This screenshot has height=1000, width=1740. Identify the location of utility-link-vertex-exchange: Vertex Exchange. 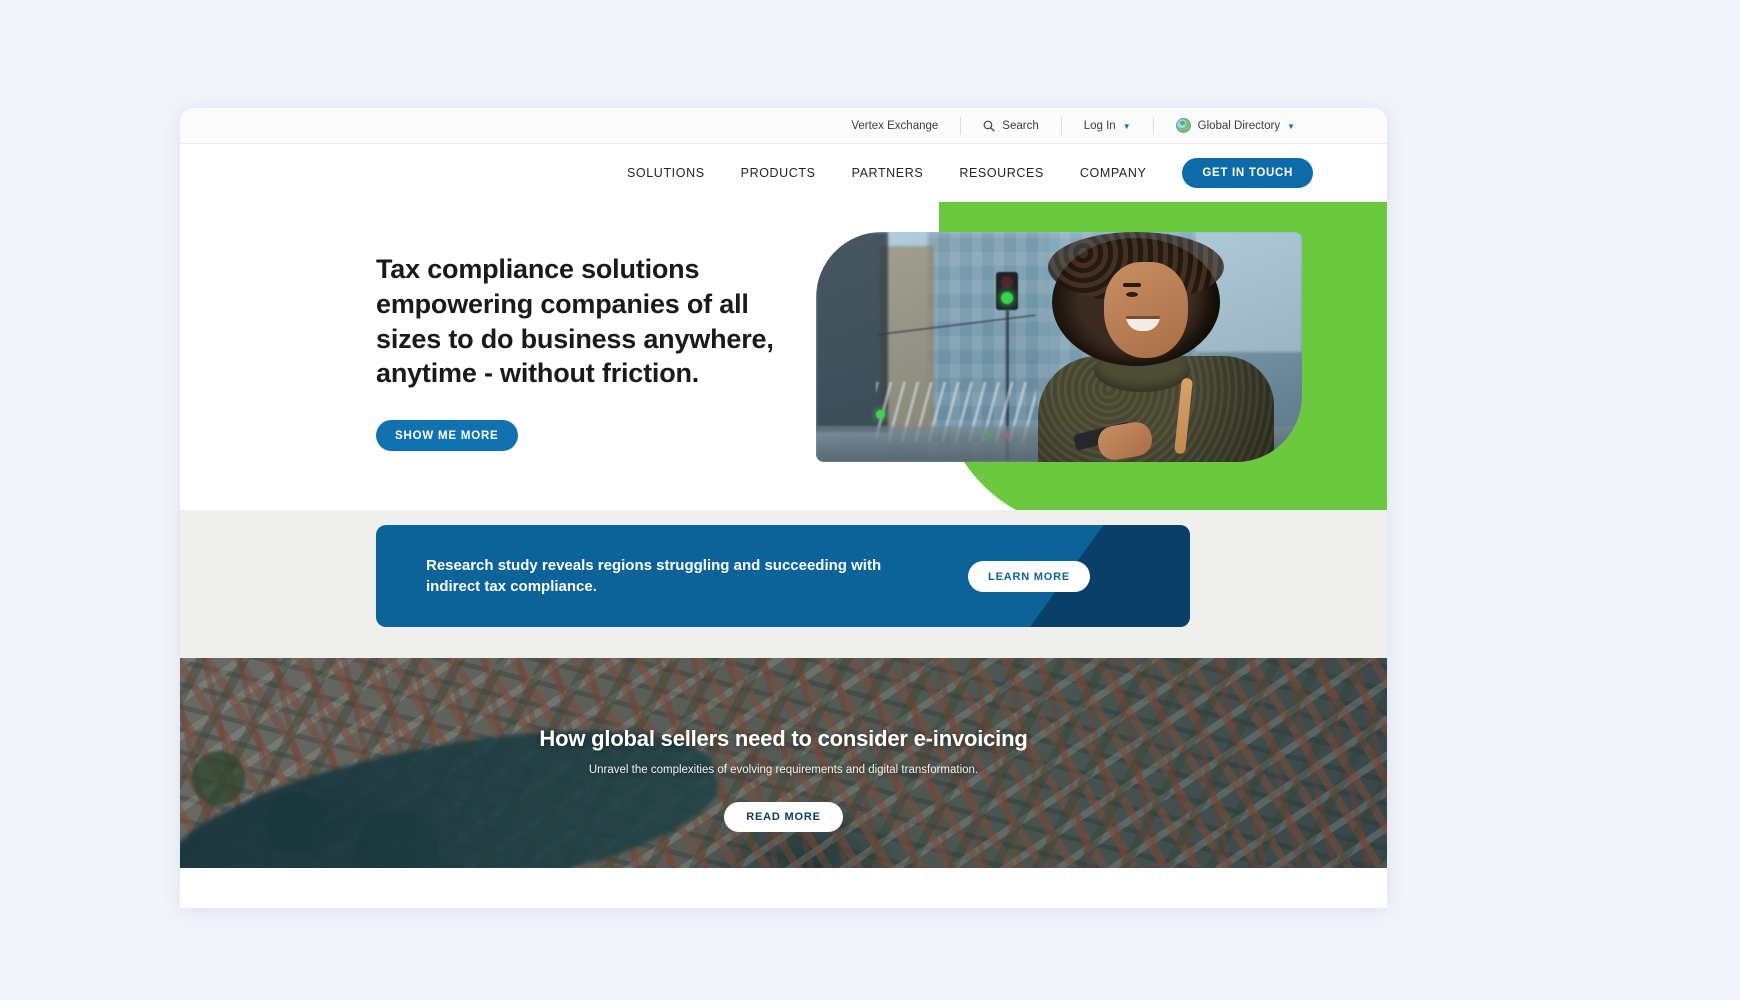
(894, 126).